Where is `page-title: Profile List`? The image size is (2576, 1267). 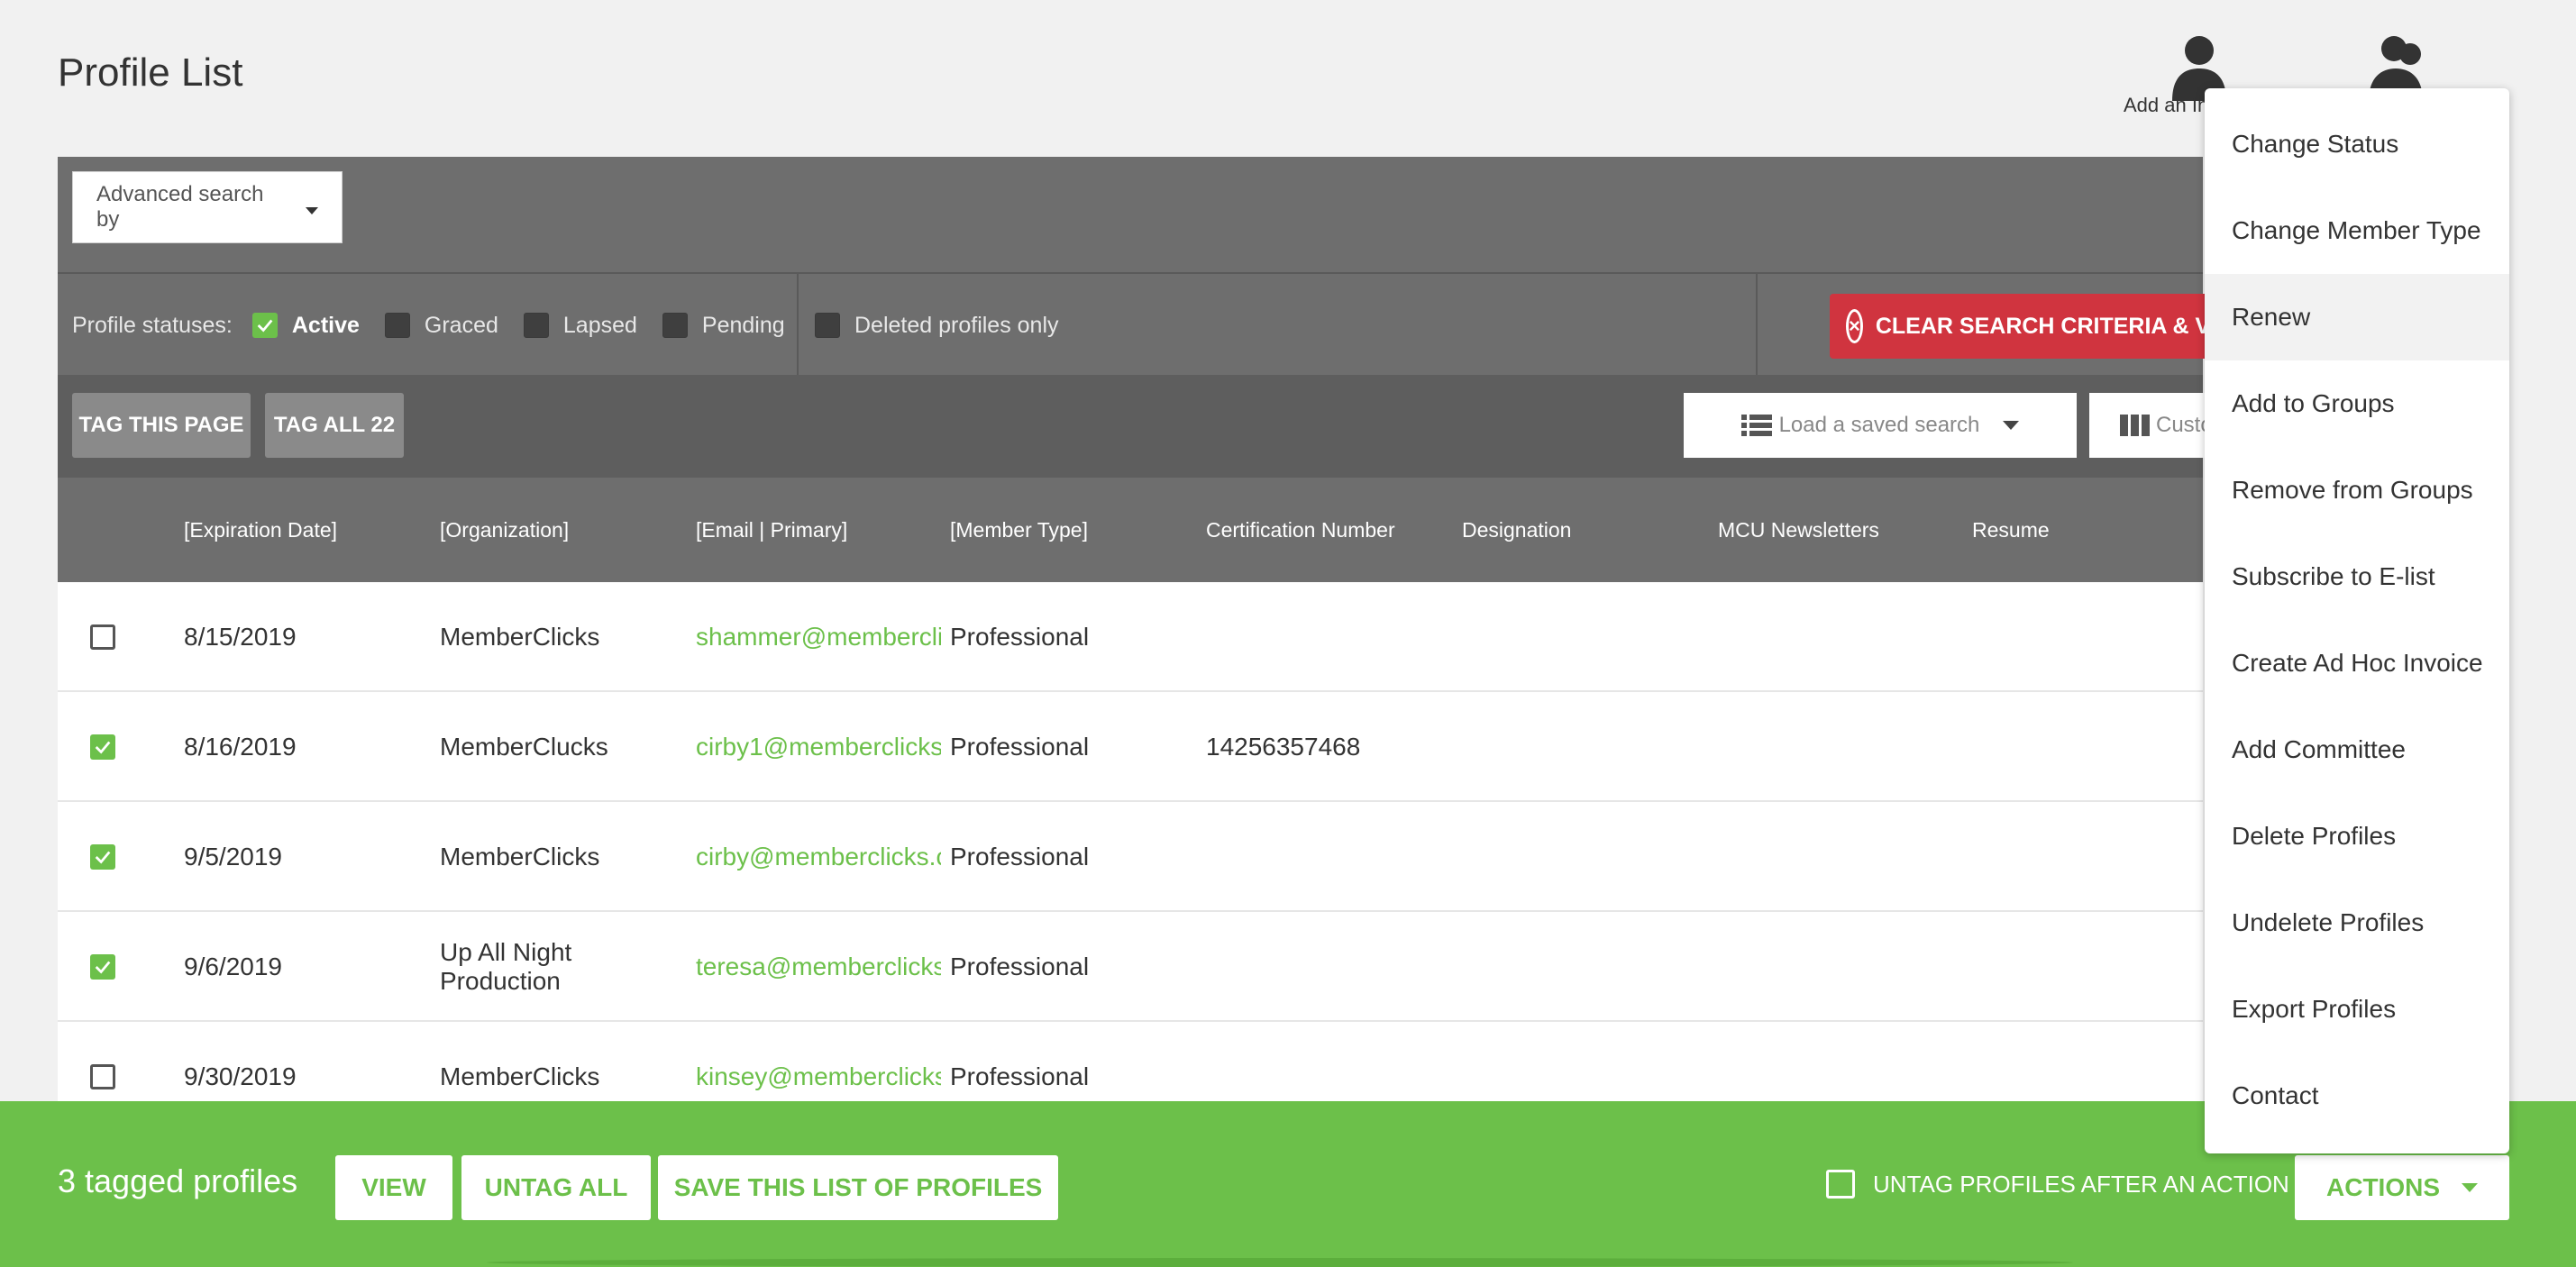 page-title: Profile List is located at coordinates (150, 72).